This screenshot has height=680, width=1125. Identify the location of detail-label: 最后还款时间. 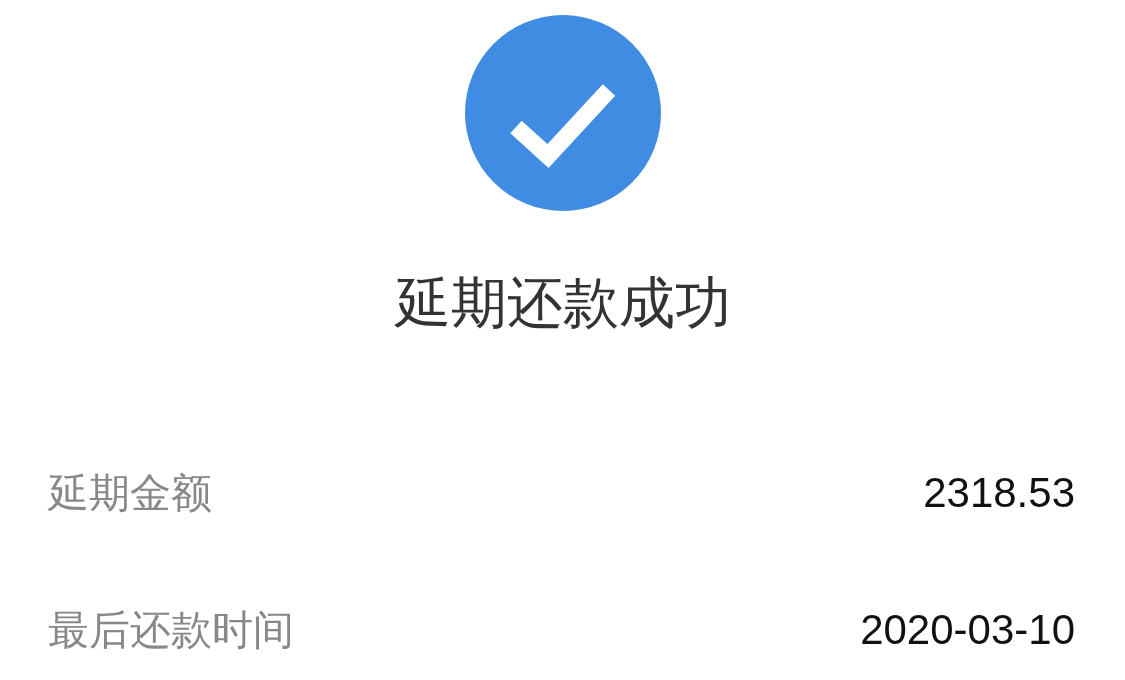
(171, 630).